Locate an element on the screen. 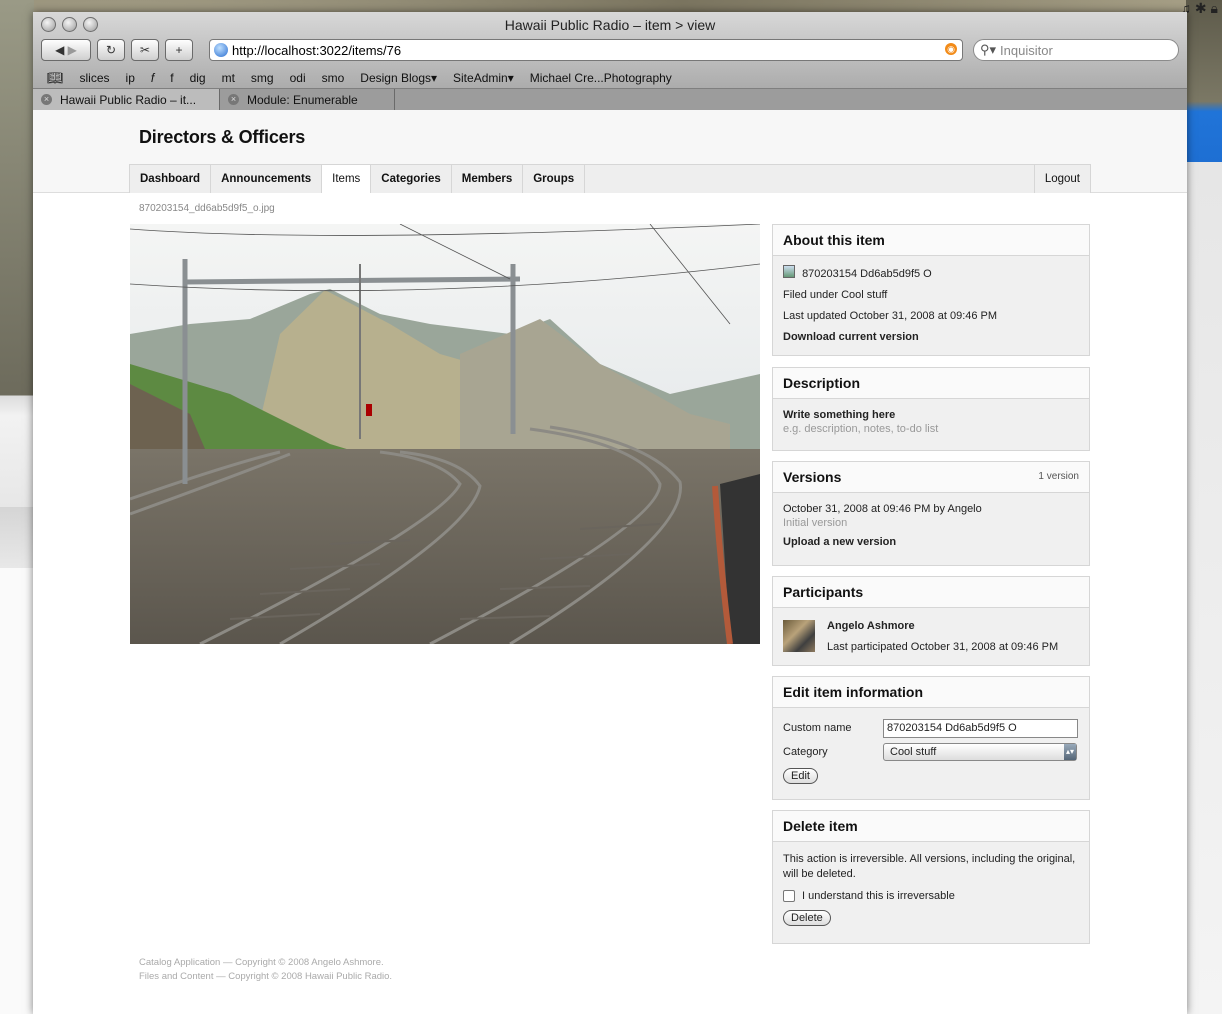  nav-announcements: Announcements is located at coordinates (267, 179).